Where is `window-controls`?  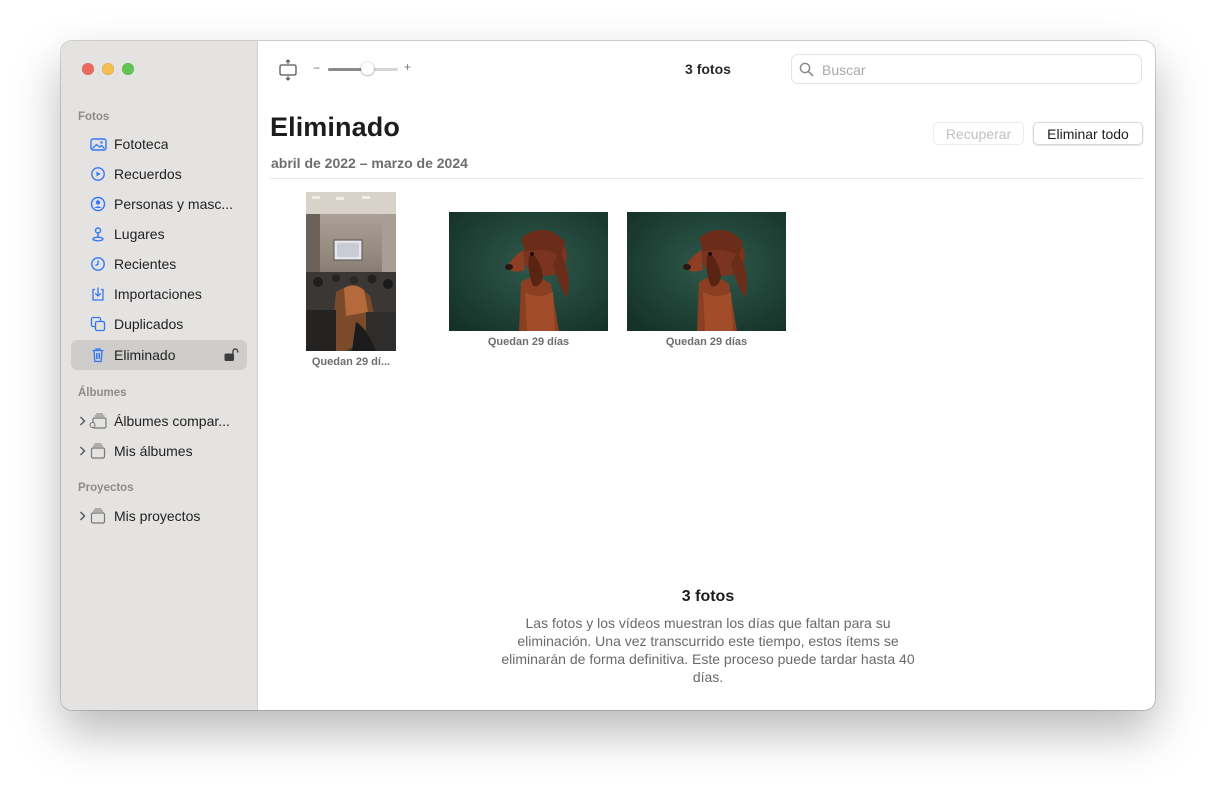 window-controls is located at coordinates (108, 69).